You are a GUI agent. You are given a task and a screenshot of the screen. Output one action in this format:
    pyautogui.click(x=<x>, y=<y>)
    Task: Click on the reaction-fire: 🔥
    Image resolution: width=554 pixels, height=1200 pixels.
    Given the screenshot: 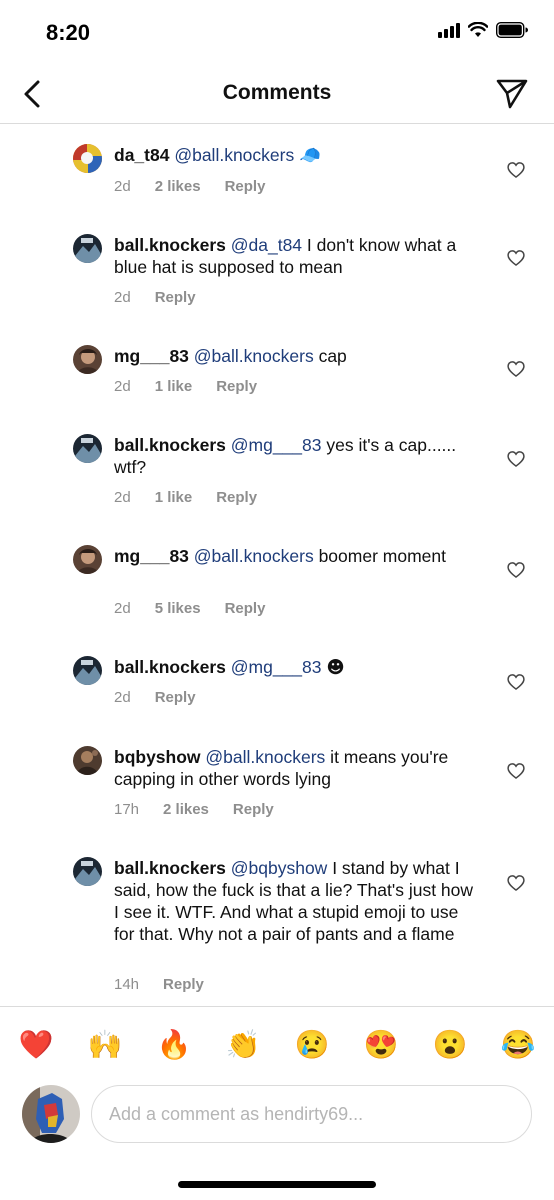 What is the action you would take?
    pyautogui.click(x=174, y=1045)
    